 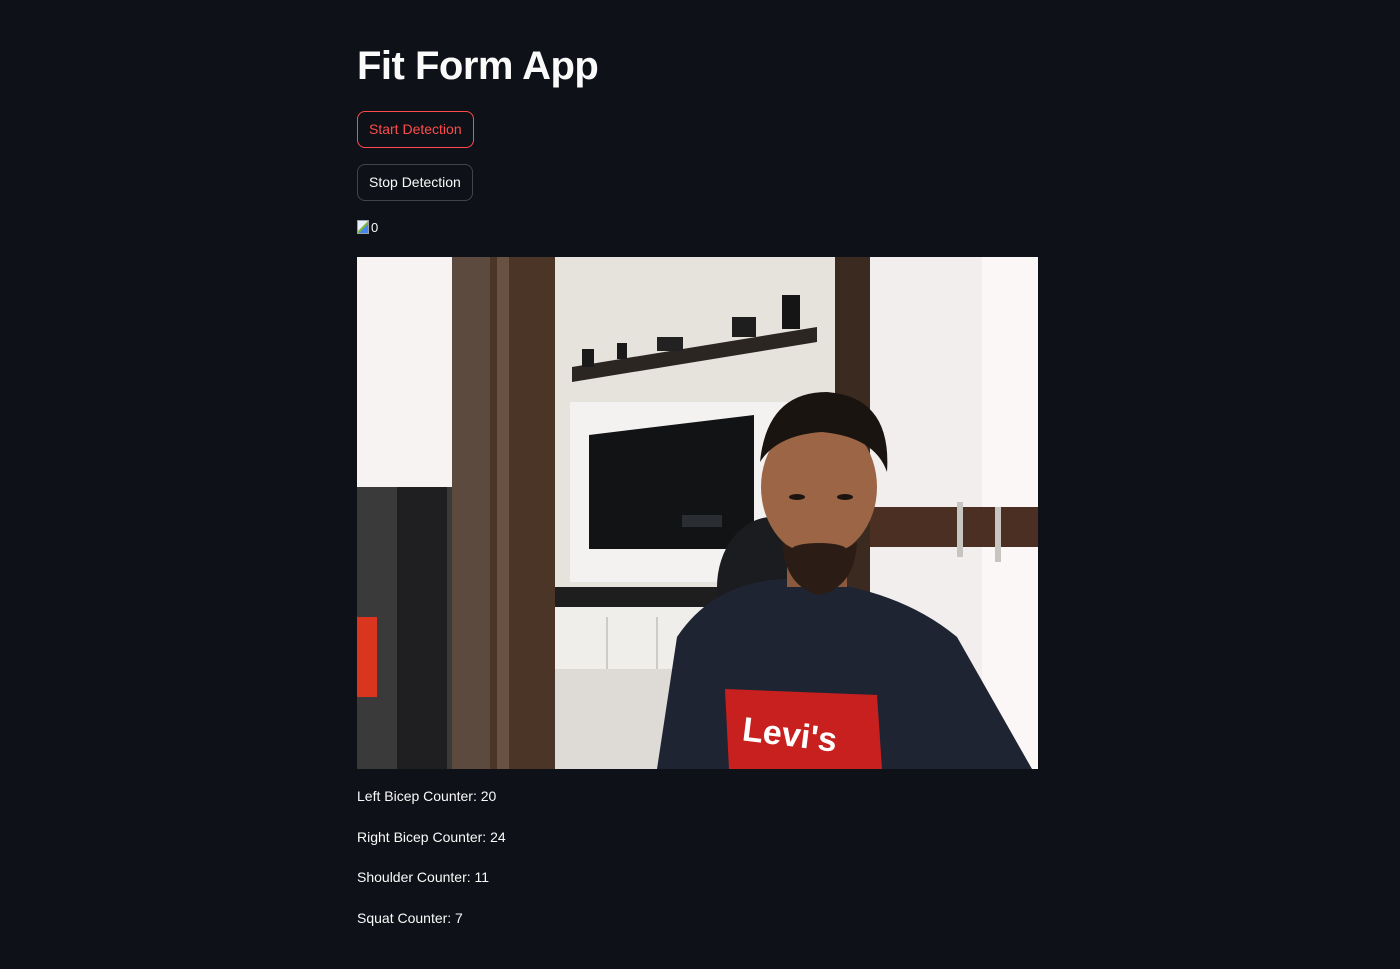 What do you see at coordinates (431, 837) in the screenshot?
I see `right-bicep-counter: Right Bicep Counter: 24` at bounding box center [431, 837].